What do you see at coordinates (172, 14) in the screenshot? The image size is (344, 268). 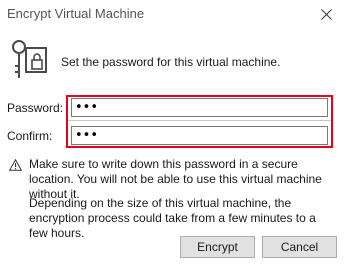 I see `title-bar: Encrypt Virtual Machine` at bounding box center [172, 14].